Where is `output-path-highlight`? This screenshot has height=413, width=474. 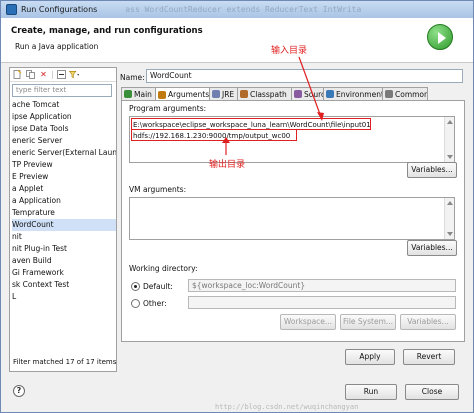 output-path-highlight is located at coordinates (214, 135).